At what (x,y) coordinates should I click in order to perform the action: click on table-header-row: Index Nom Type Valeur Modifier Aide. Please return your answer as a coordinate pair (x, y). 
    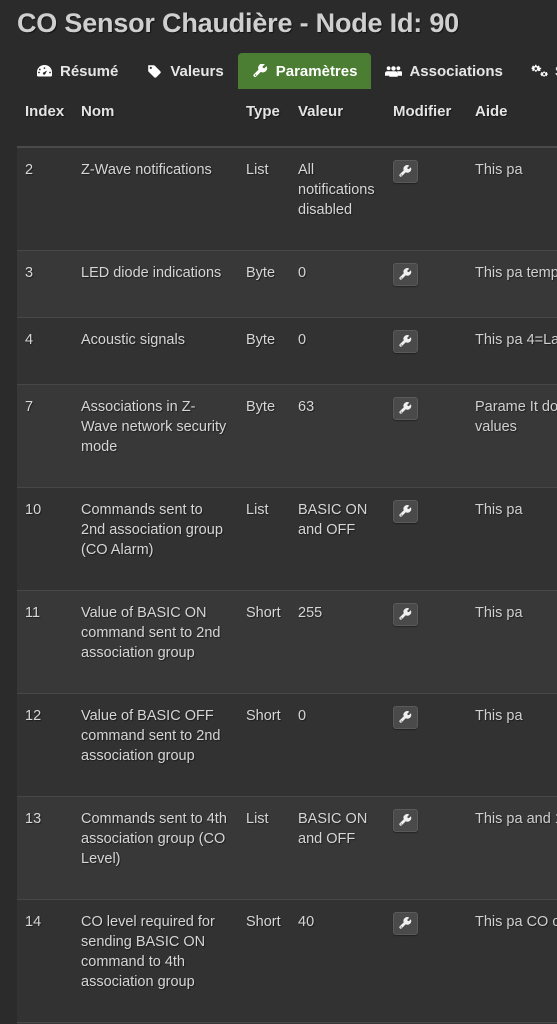
    Looking at the image, I should click on (287, 118).